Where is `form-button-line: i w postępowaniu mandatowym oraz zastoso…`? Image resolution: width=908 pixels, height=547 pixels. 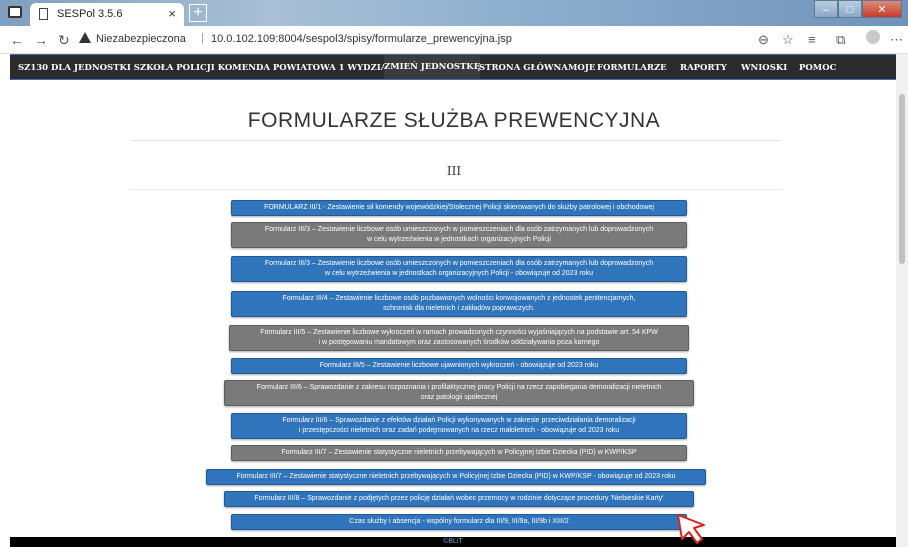
form-button-line: i w postępowaniu mandatowym oraz zastoso… is located at coordinates (459, 342).